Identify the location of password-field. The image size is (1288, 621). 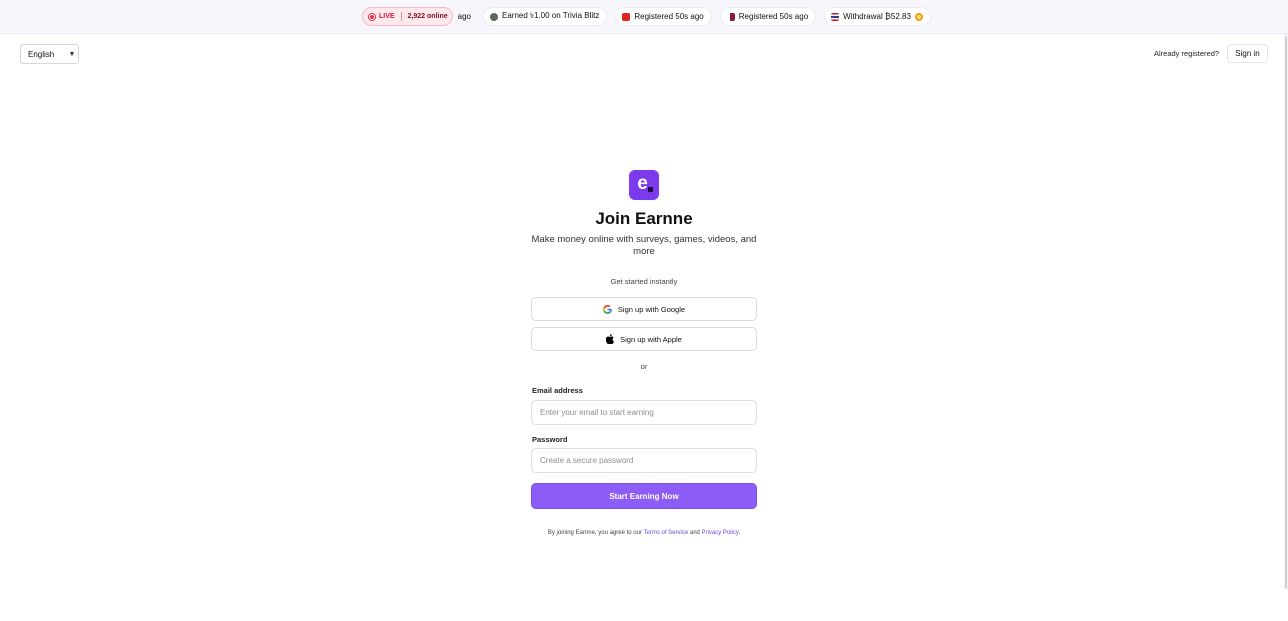
(644, 460).